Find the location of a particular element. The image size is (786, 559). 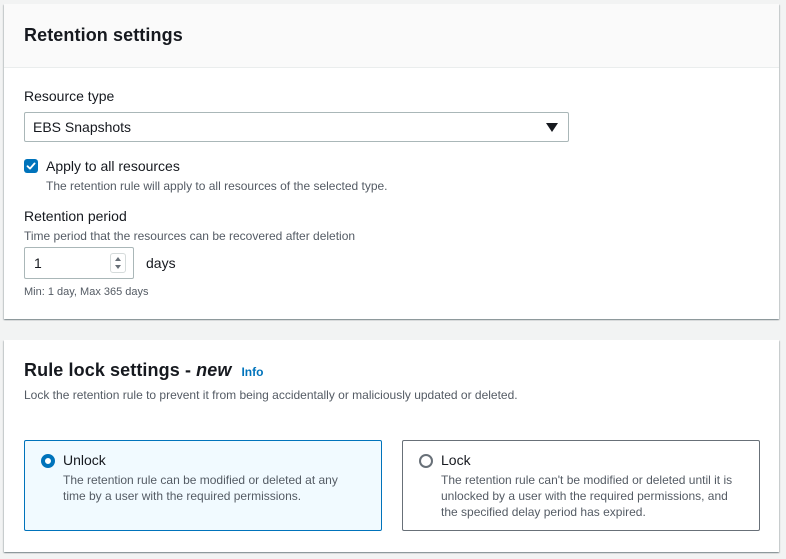

retention-settings-header: Retention settings is located at coordinates (391, 36).